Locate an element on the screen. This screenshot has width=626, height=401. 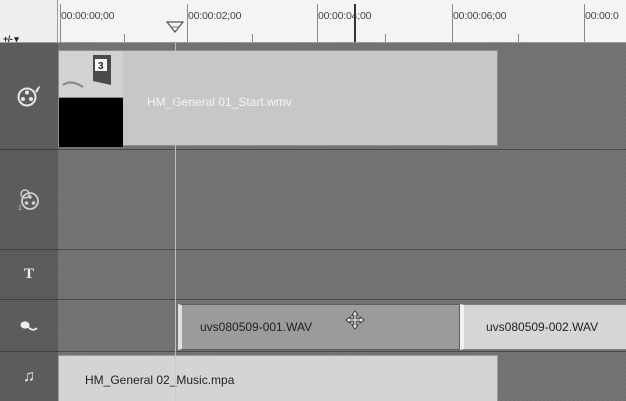
music-track-header: ♫ is located at coordinates (29, 376).